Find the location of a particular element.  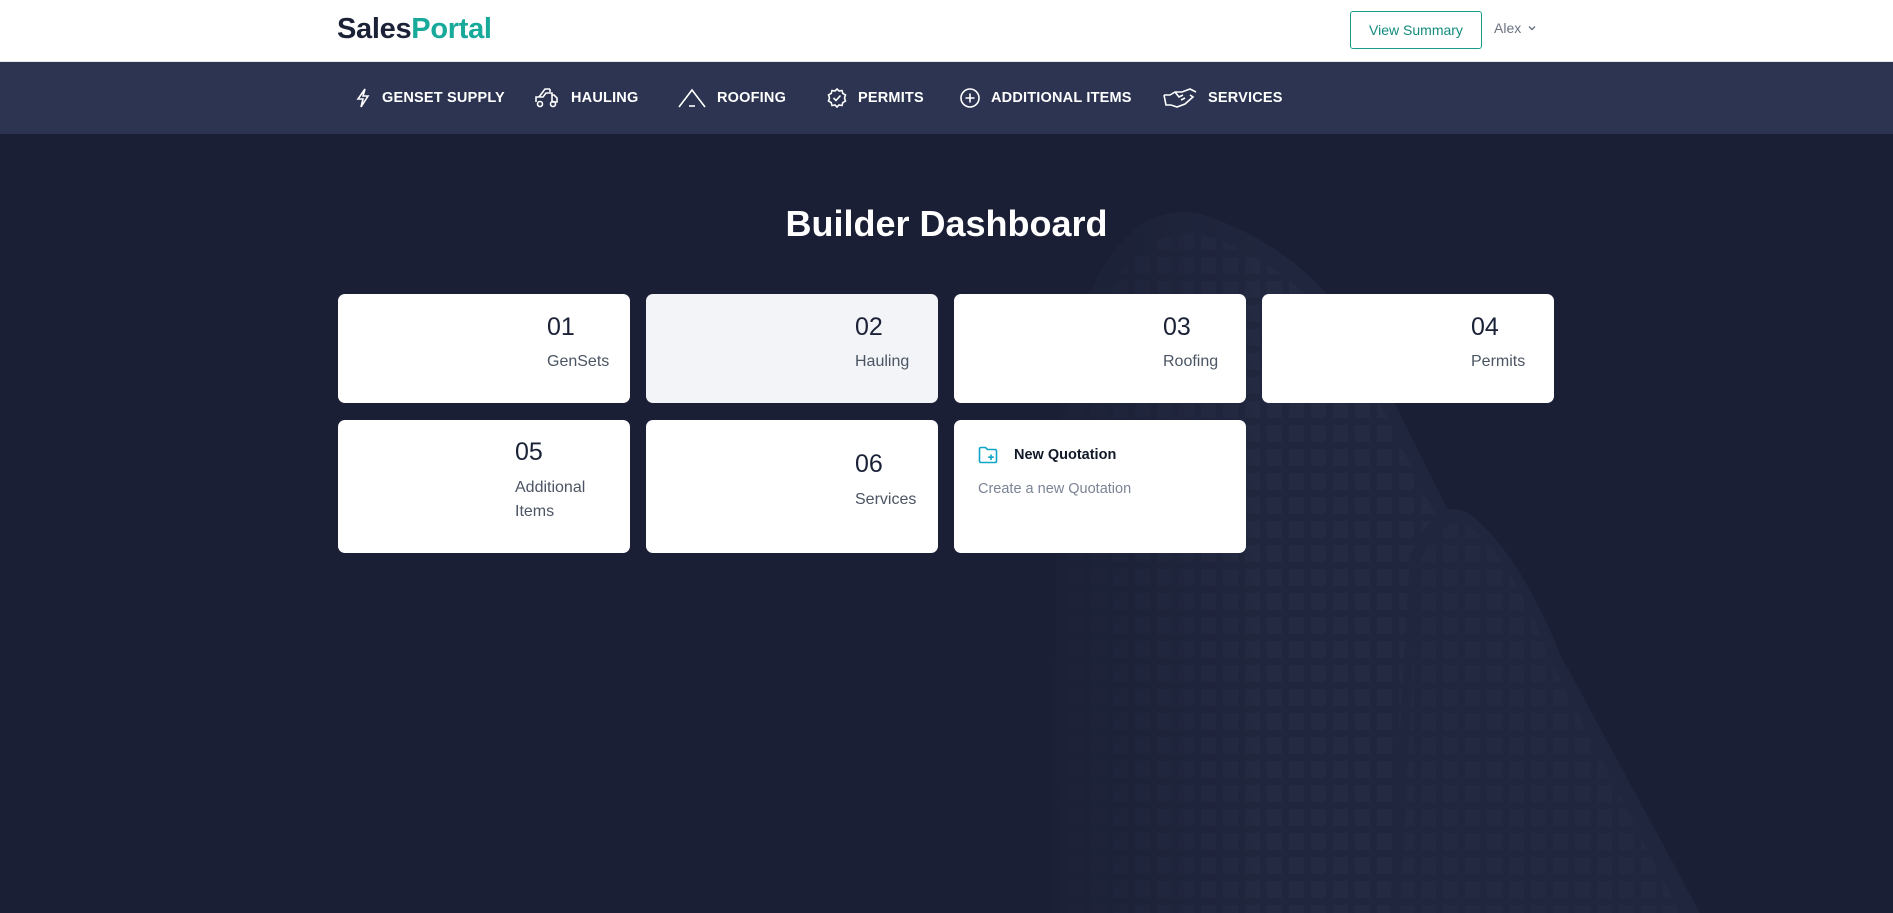

nav-item-label: ADDITIONAL ITEMS is located at coordinates (1061, 98).